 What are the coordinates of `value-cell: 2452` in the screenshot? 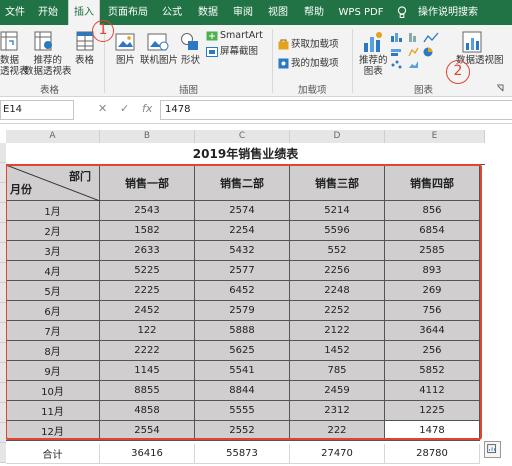 It's located at (147, 311).